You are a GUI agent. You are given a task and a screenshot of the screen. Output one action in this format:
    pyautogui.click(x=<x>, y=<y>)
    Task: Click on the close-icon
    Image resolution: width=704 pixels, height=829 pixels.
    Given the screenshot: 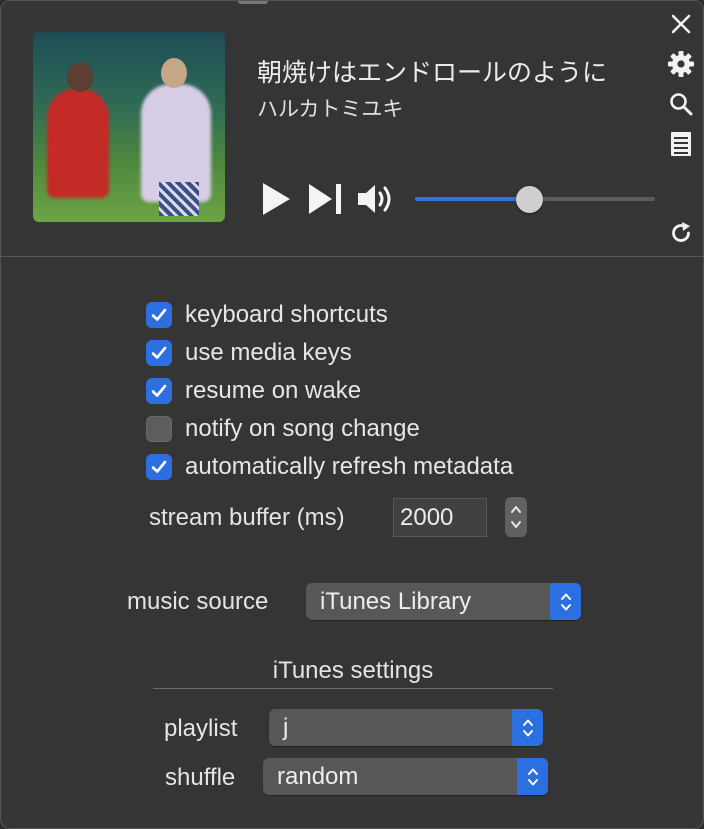 What is the action you would take?
    pyautogui.click(x=681, y=24)
    